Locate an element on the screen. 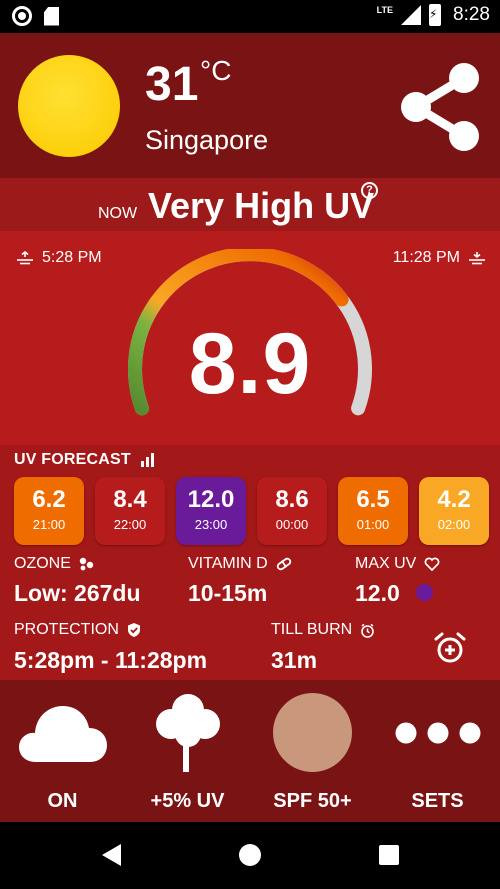 The image size is (500, 889). cloud-icon is located at coordinates (63, 734).